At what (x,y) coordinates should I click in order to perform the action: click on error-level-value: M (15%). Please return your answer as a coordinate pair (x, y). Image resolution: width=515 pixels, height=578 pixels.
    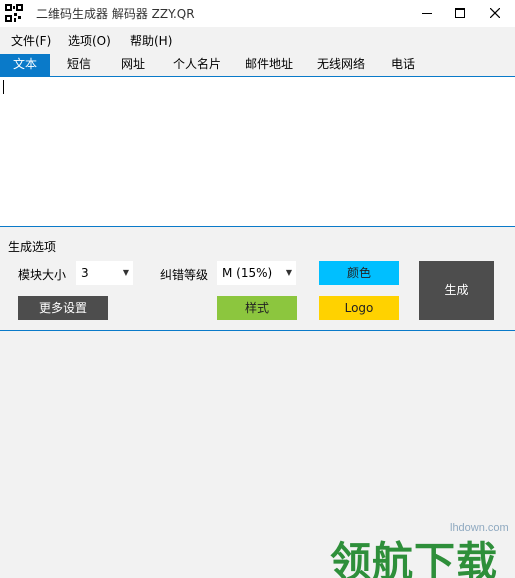
    Looking at the image, I should click on (247, 273).